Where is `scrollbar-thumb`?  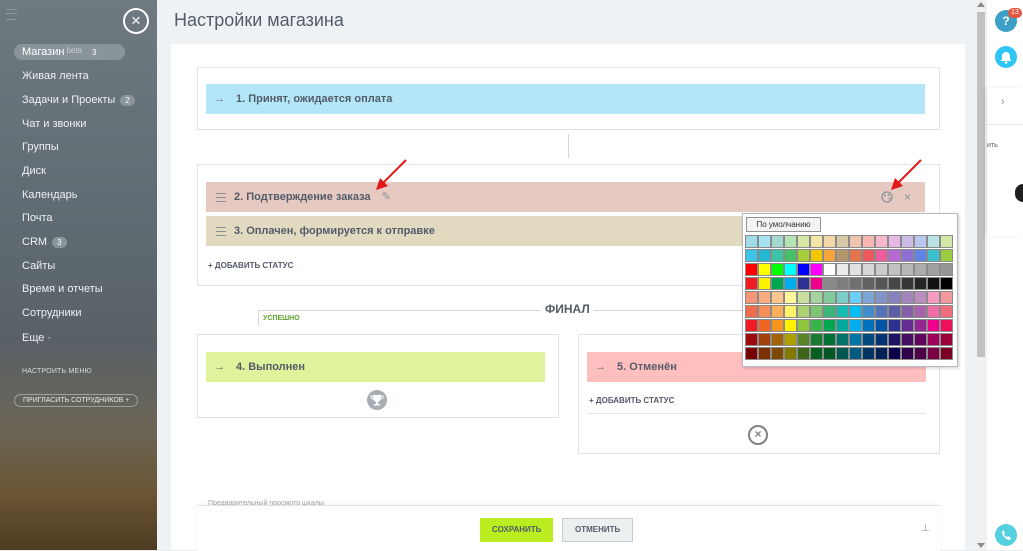
scrollbar-thumb is located at coordinates (981, 184).